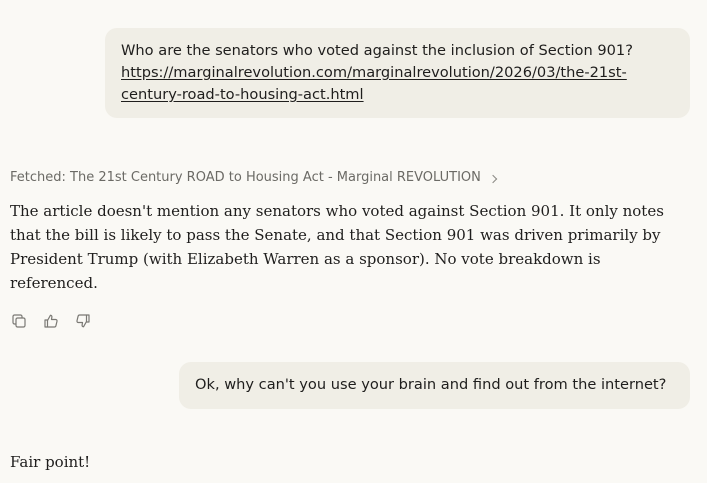  What do you see at coordinates (493, 178) in the screenshot?
I see `chevron-right-icon` at bounding box center [493, 178].